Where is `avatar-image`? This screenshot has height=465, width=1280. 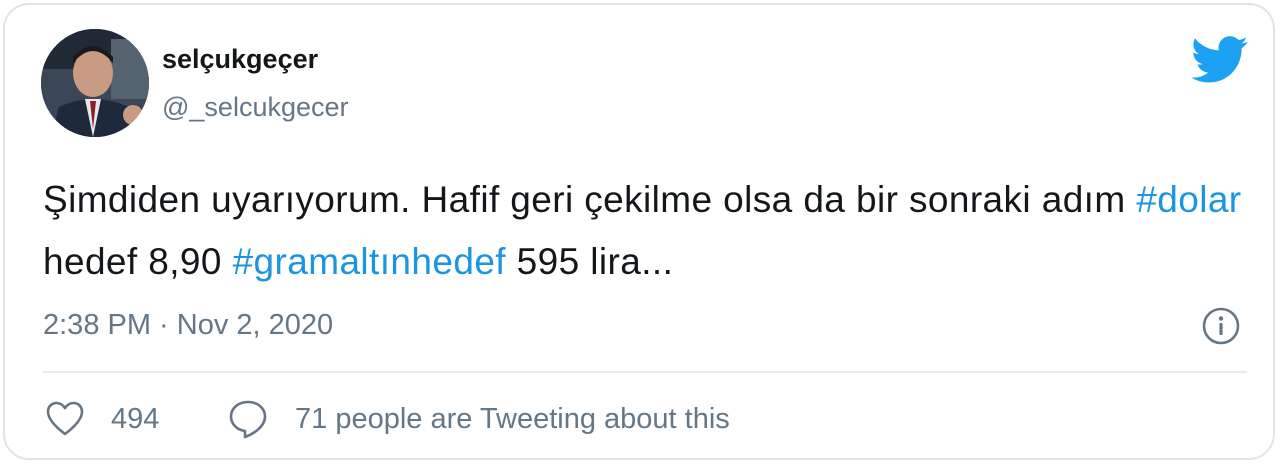 avatar-image is located at coordinates (95, 83).